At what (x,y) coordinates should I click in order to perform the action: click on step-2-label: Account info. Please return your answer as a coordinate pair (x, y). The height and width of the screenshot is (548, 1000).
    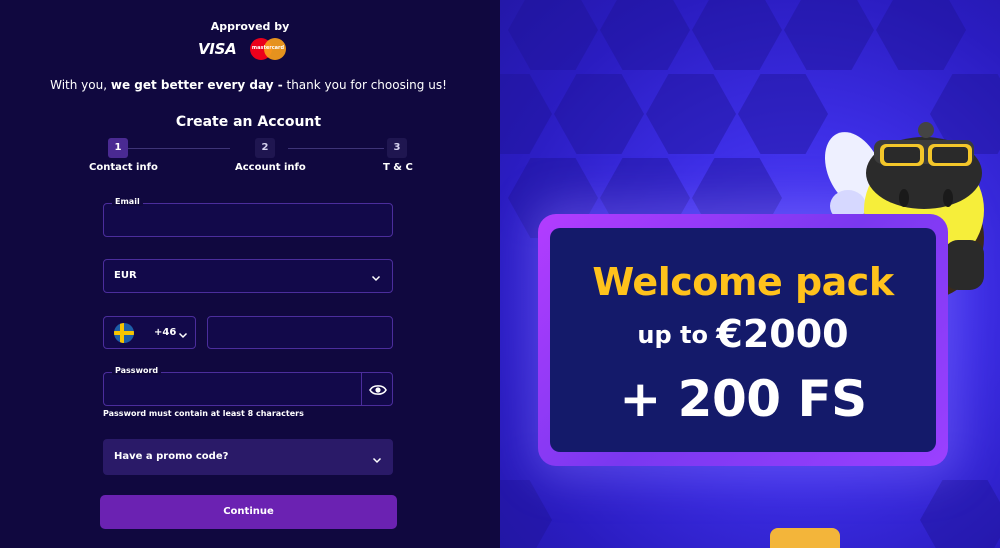
    Looking at the image, I should click on (270, 167).